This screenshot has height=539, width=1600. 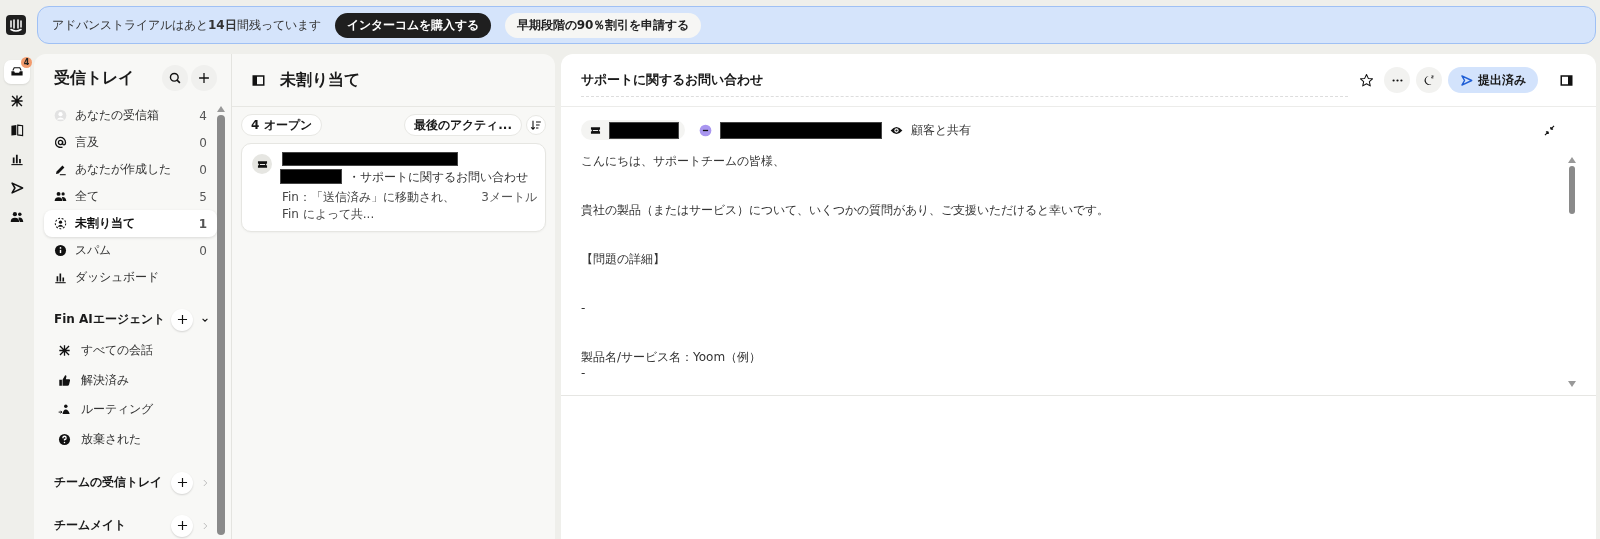 What do you see at coordinates (60, 169) in the screenshot?
I see `pen-icon` at bounding box center [60, 169].